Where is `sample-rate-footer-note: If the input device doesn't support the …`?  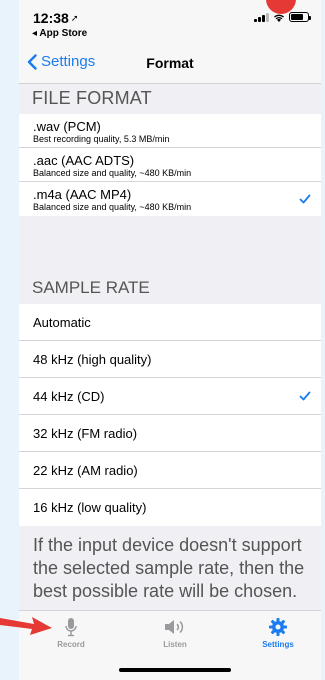
sample-rate-footer-note: If the input device doesn't support the … is located at coordinates (169, 568).